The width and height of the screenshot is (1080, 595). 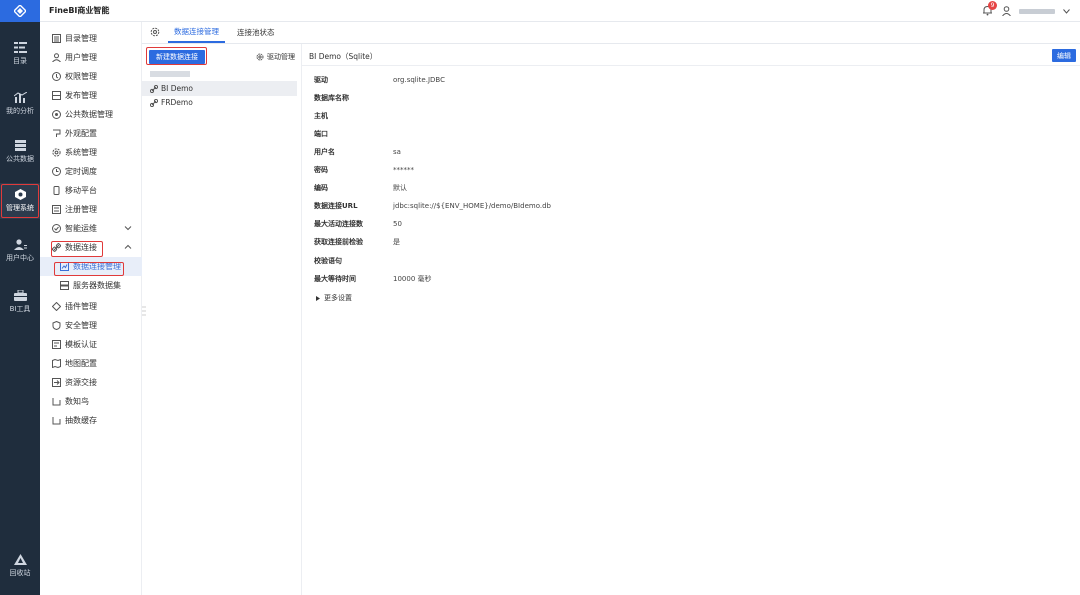 I want to click on tab-pool-status: 连接池状态, so click(x=256, y=32).